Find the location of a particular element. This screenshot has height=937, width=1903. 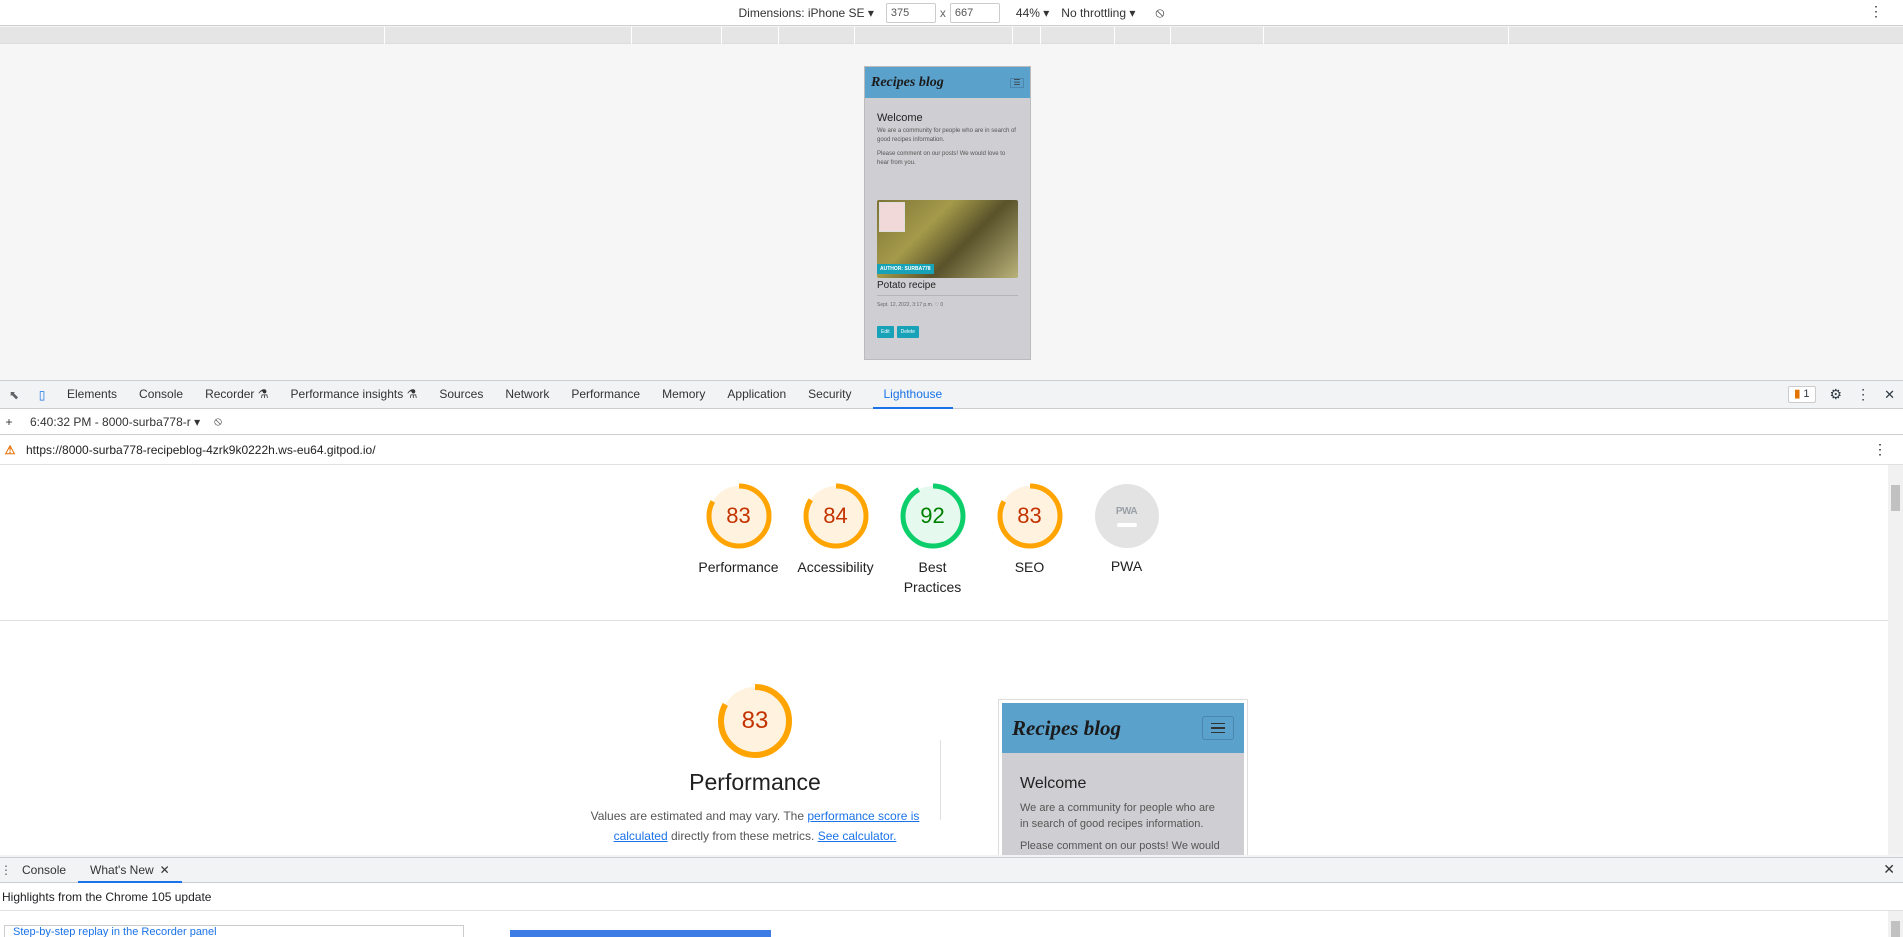

performance-title: Performance is located at coordinates (755, 782).